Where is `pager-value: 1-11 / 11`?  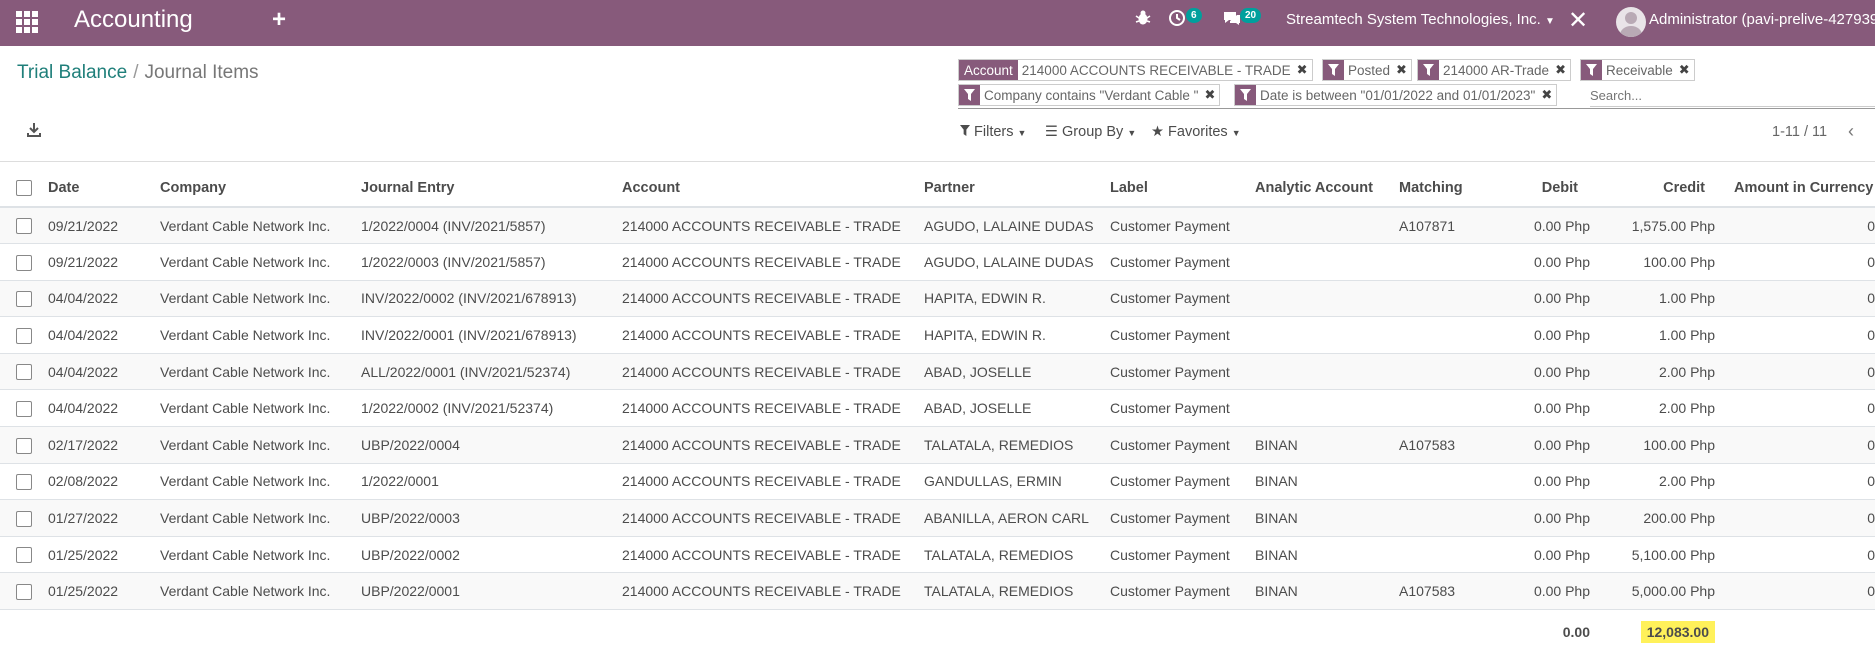 pager-value: 1-11 / 11 is located at coordinates (1799, 132).